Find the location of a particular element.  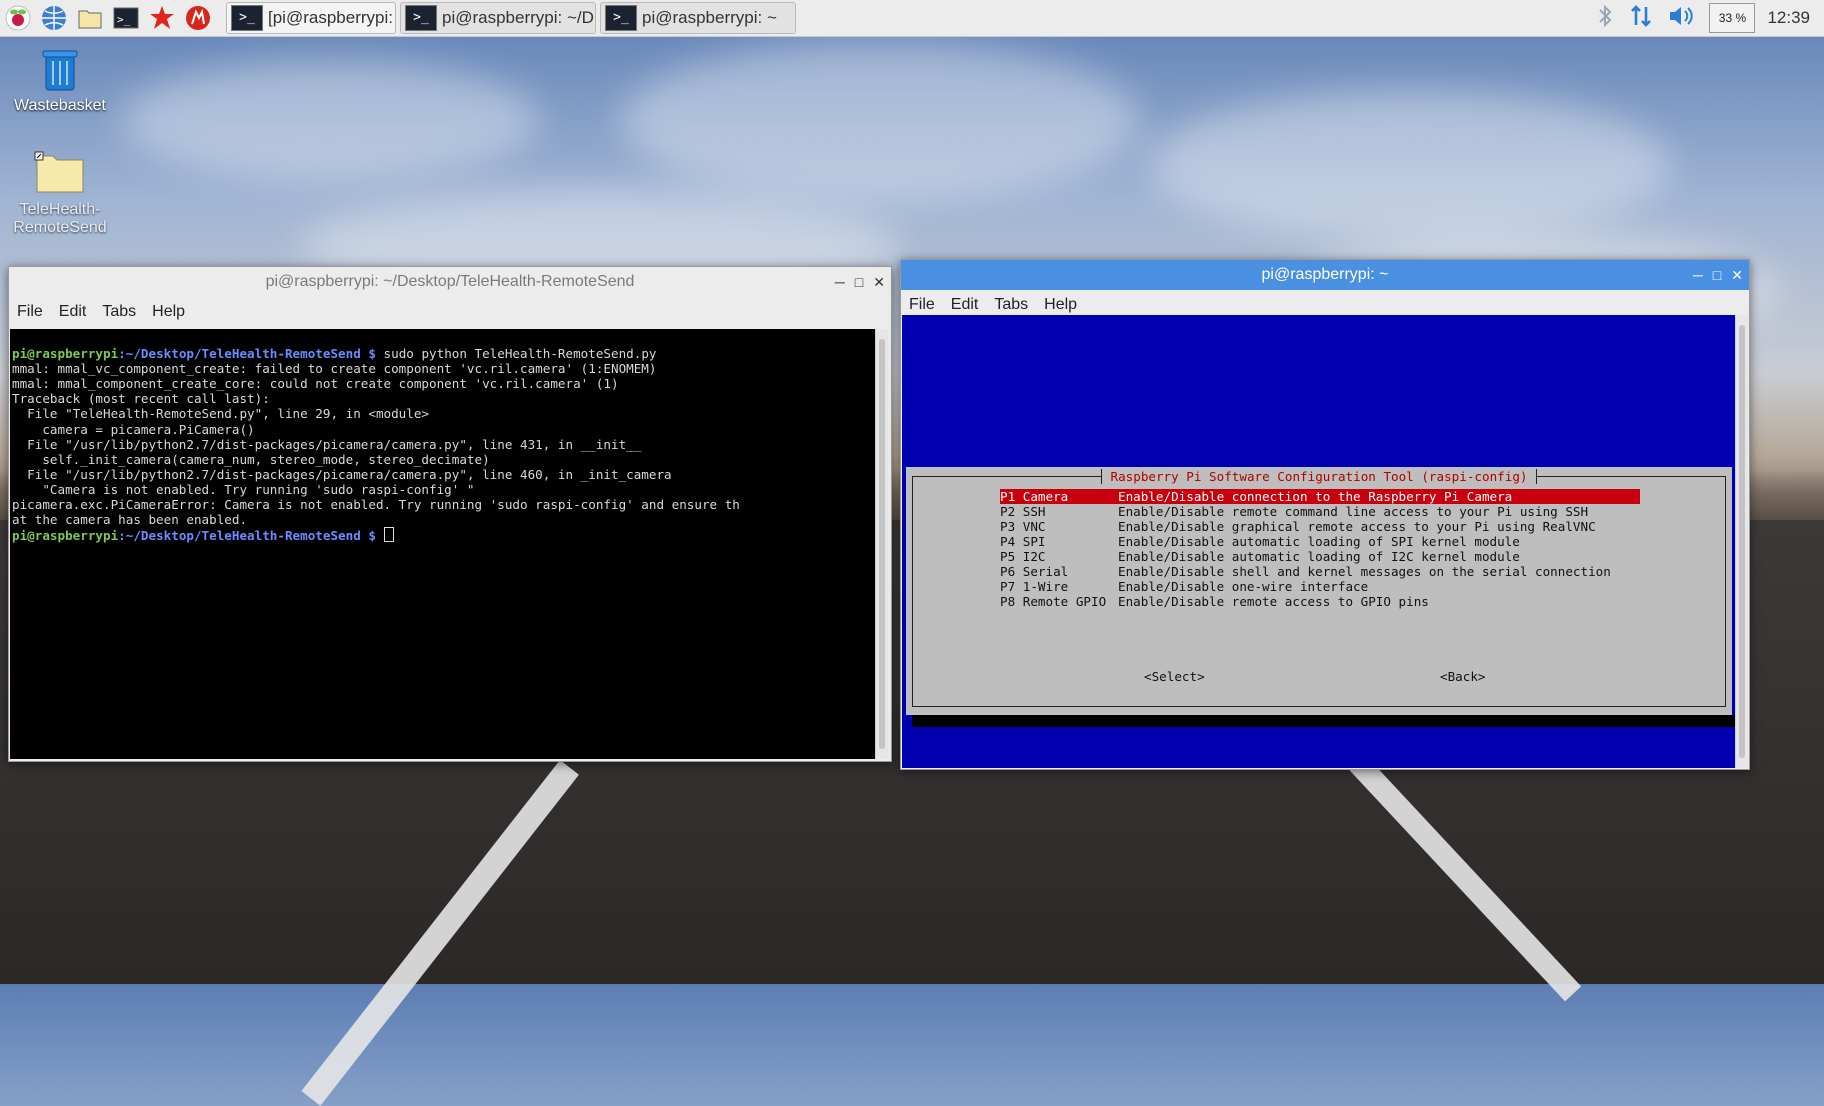

web-browser-icon is located at coordinates (54, 18).